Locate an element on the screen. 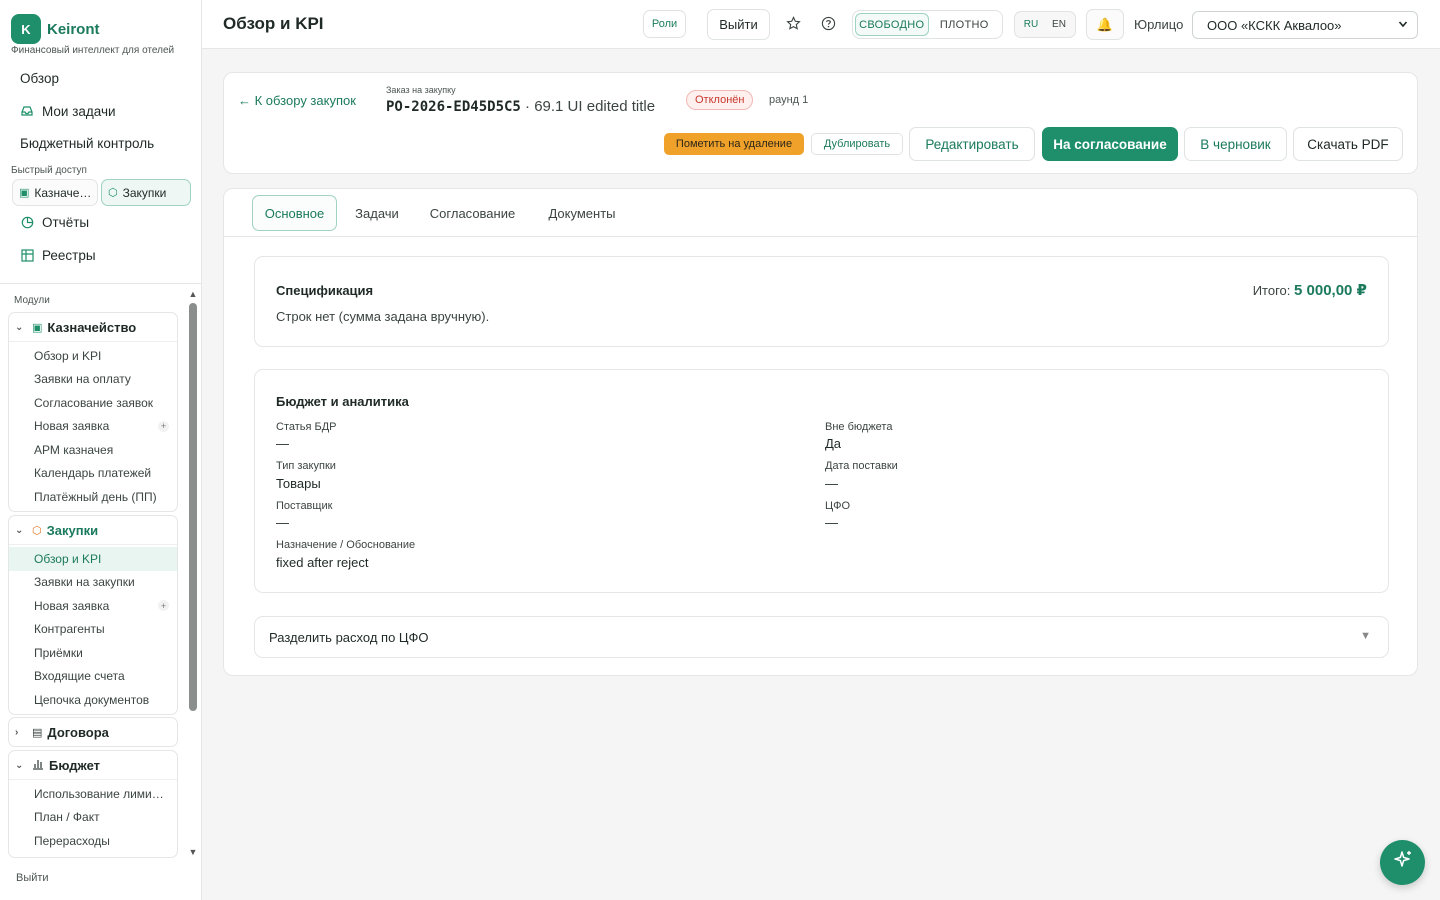 The height and width of the screenshot is (900, 1440). tab-main: Основное is located at coordinates (294, 213).